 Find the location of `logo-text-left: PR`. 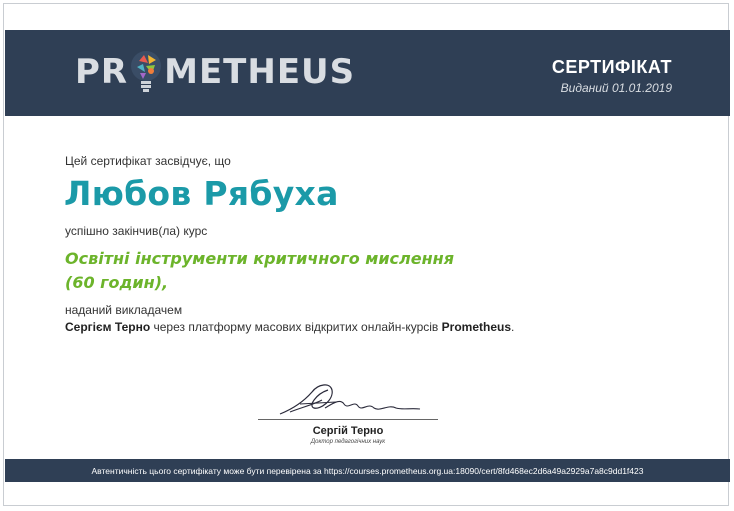

logo-text-left: PR is located at coordinates (102, 72).